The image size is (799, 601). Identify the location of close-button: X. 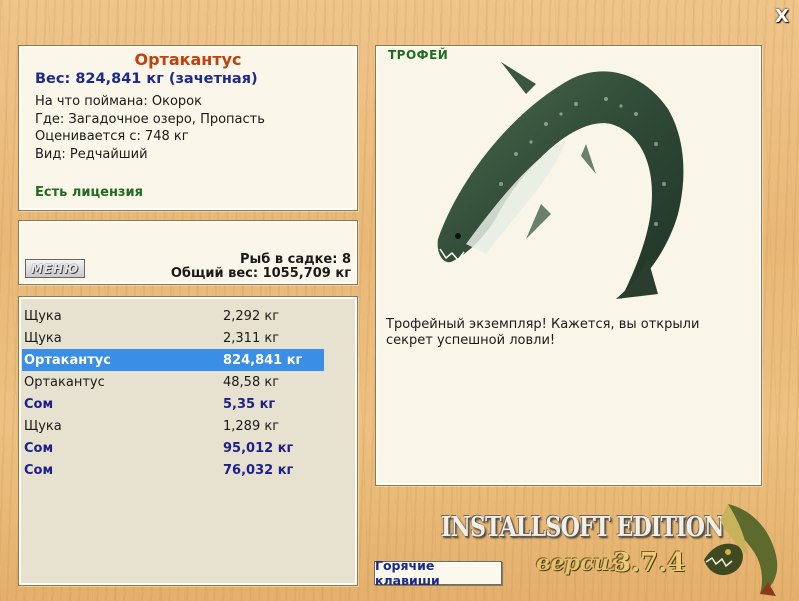
(782, 16).